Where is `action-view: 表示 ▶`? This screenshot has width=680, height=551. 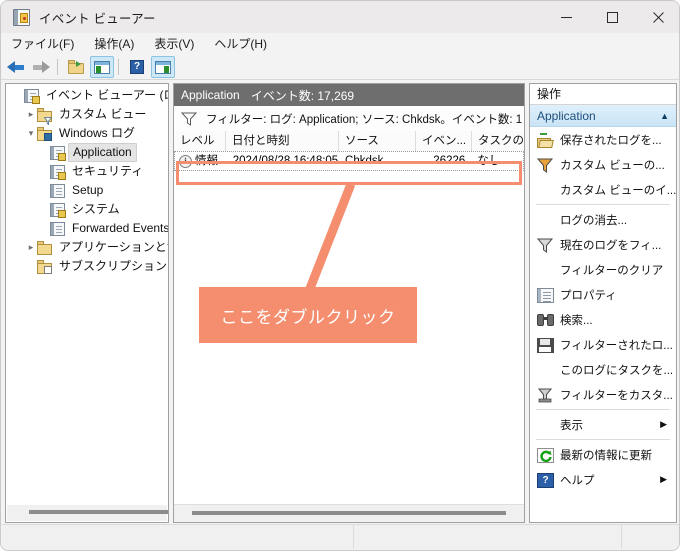 action-view: 表示 ▶ is located at coordinates (603, 424).